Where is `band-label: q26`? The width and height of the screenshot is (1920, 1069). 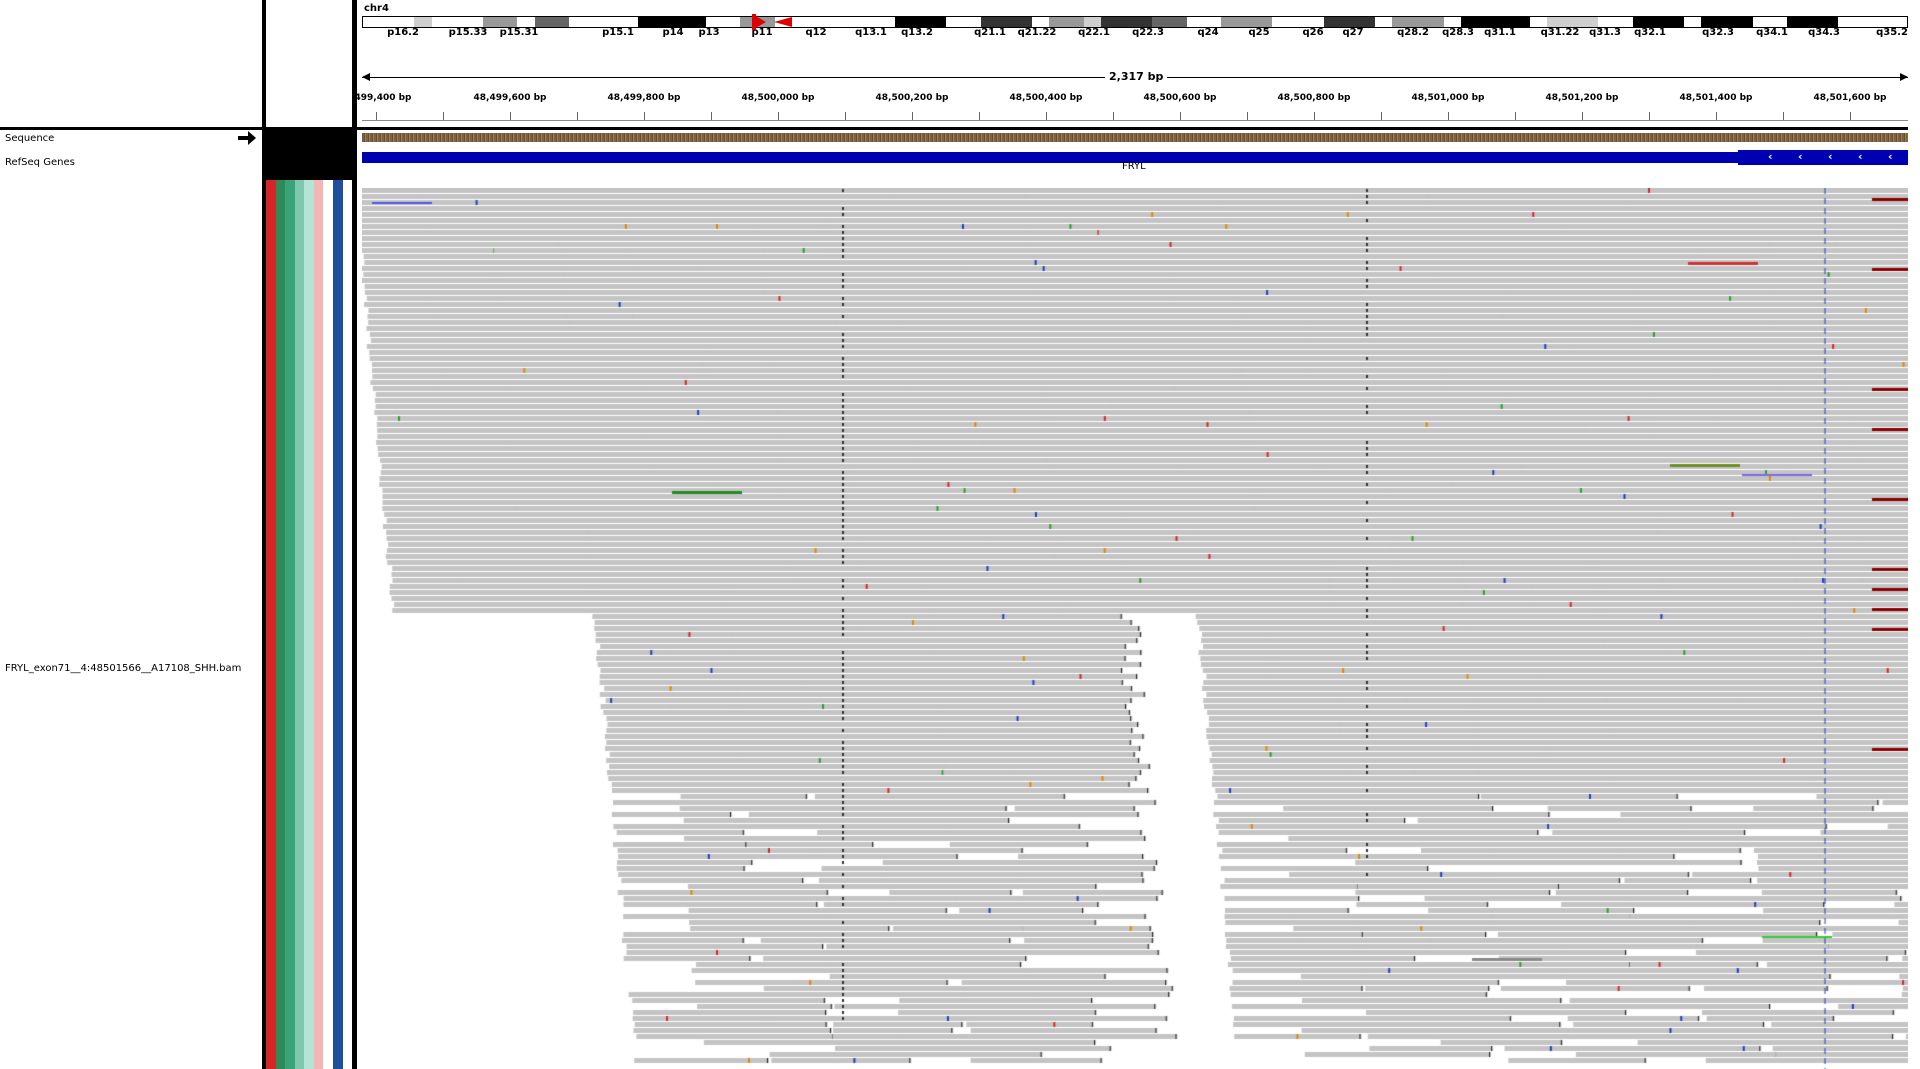 band-label: q26 is located at coordinates (1313, 32).